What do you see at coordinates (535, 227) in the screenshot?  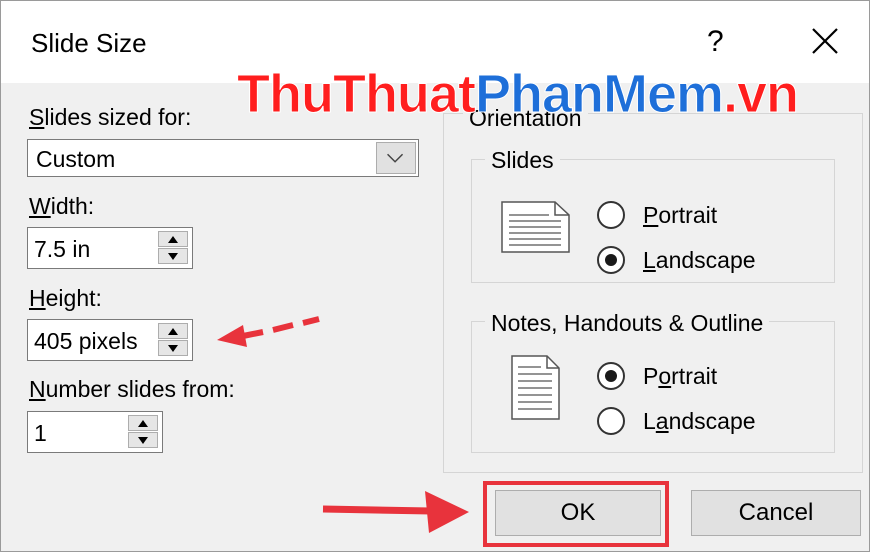 I see `landscape-page-icon` at bounding box center [535, 227].